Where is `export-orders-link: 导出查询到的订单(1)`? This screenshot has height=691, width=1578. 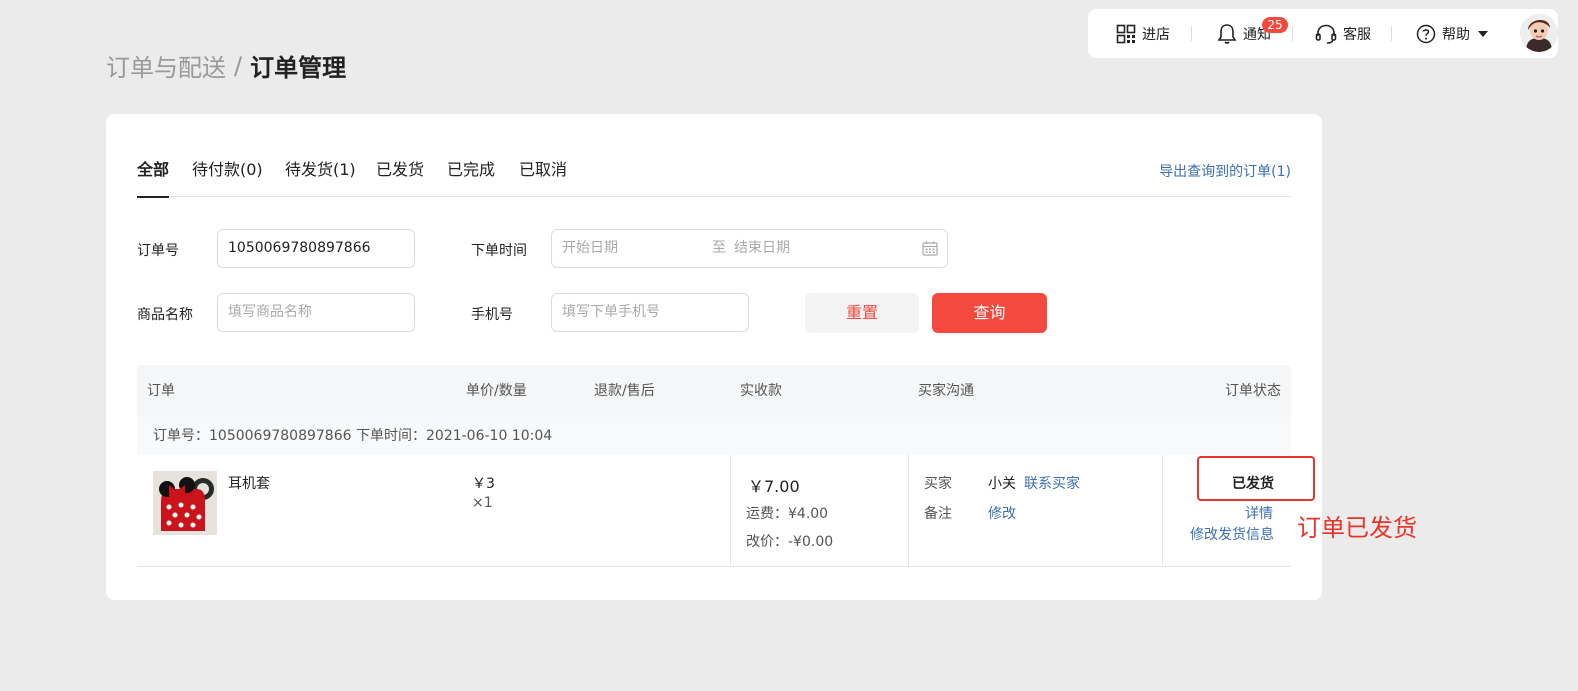 export-orders-link: 导出查询到的订单(1) is located at coordinates (1225, 171).